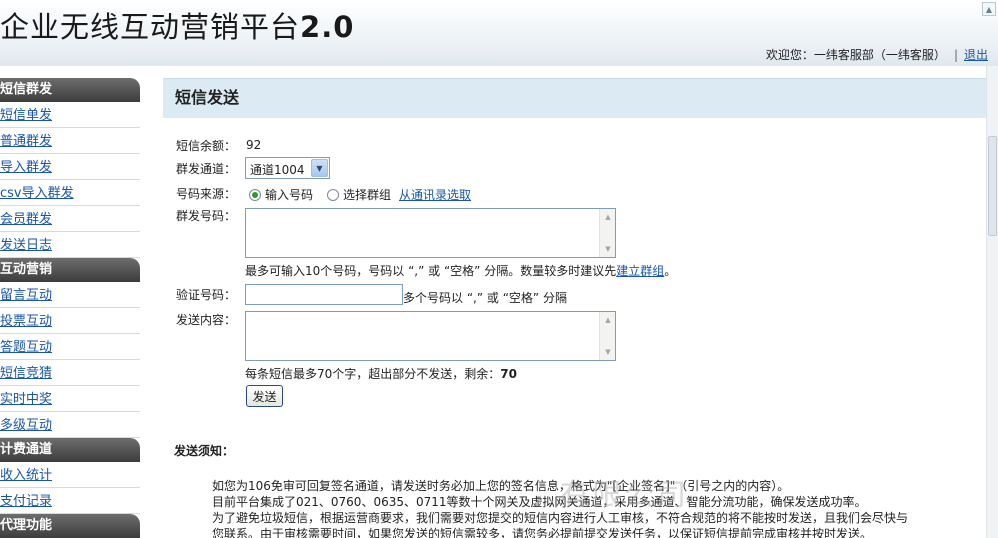 This screenshot has height=538, width=998. What do you see at coordinates (319, 168) in the screenshot?
I see `chevron-down-icon: ▼` at bounding box center [319, 168].